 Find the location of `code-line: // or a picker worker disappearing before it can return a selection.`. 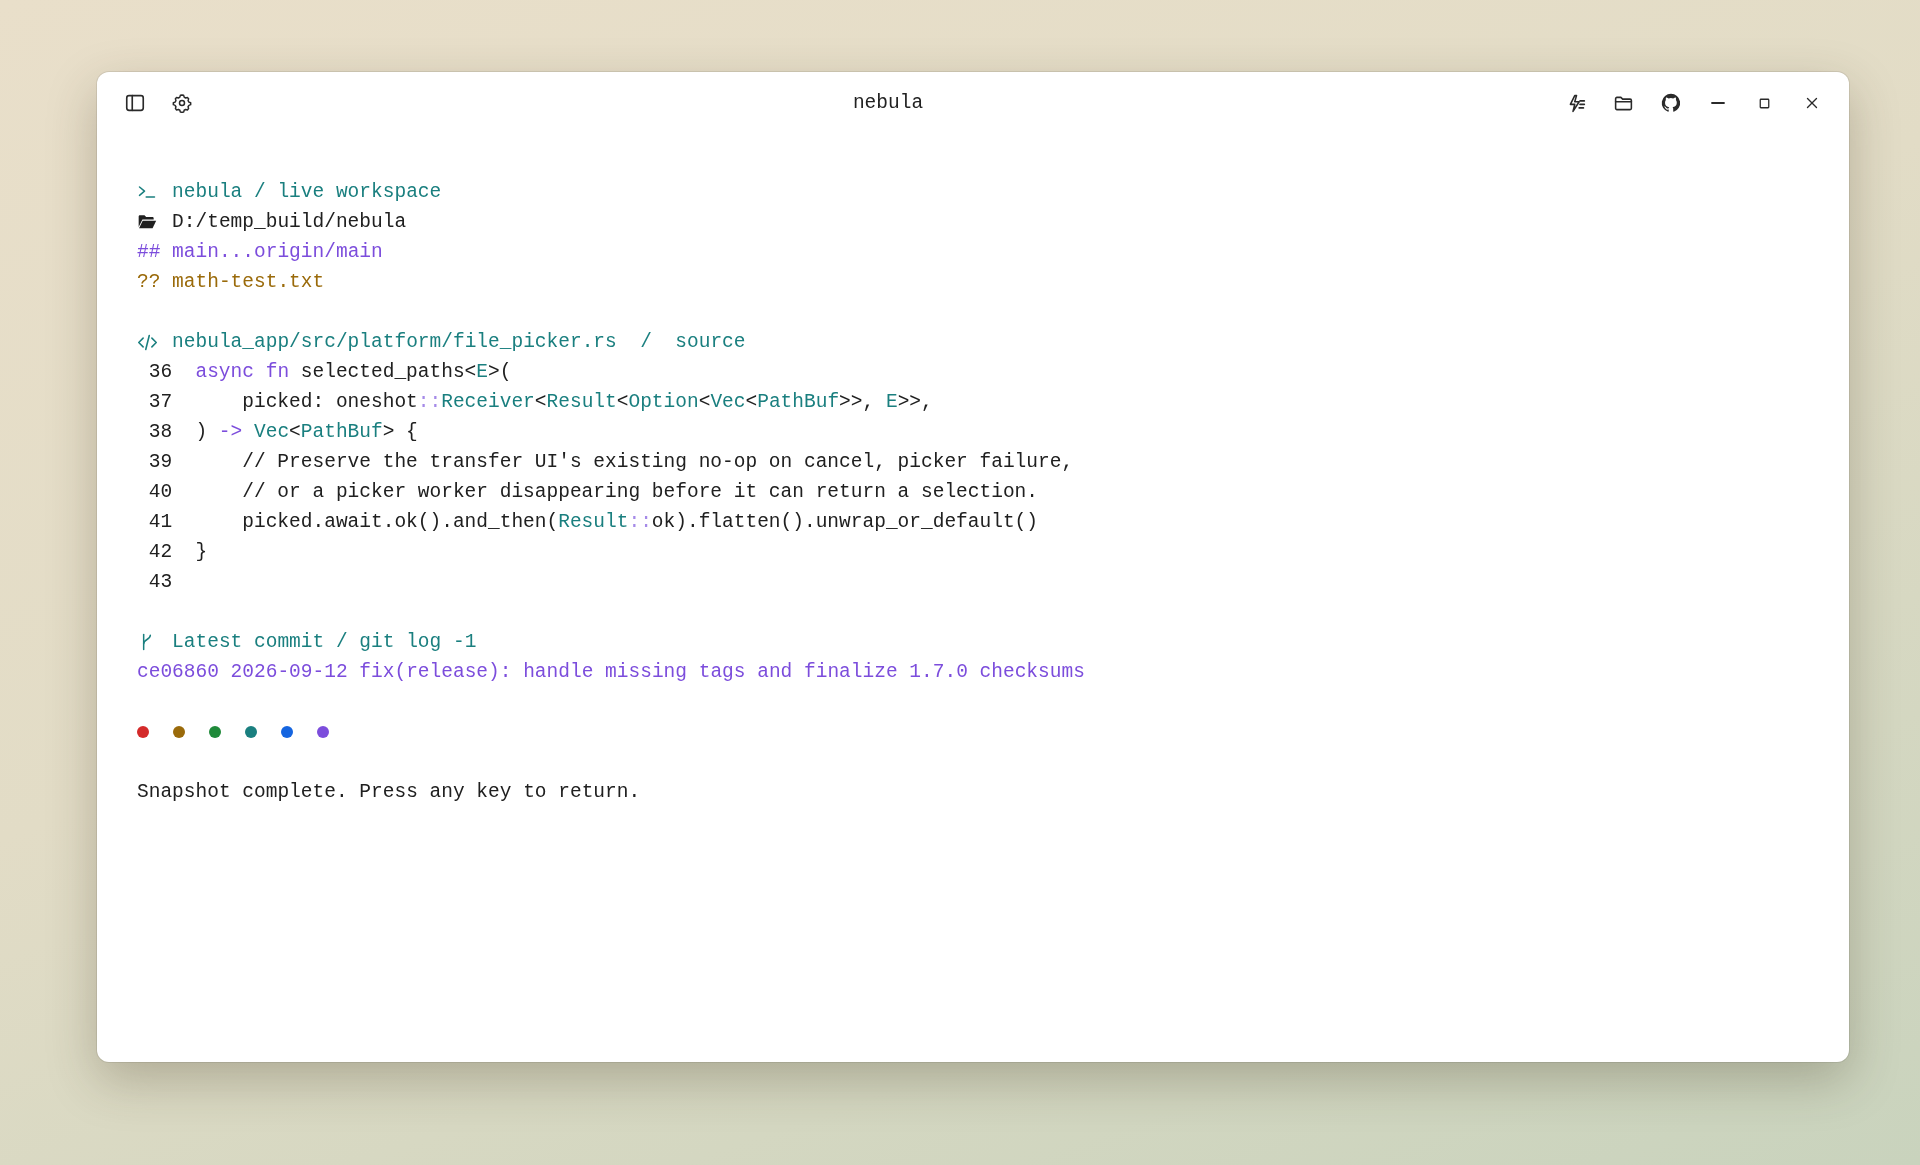

code-line: // or a picker worker disappearing before it can return a selection. is located at coordinates (639, 492).